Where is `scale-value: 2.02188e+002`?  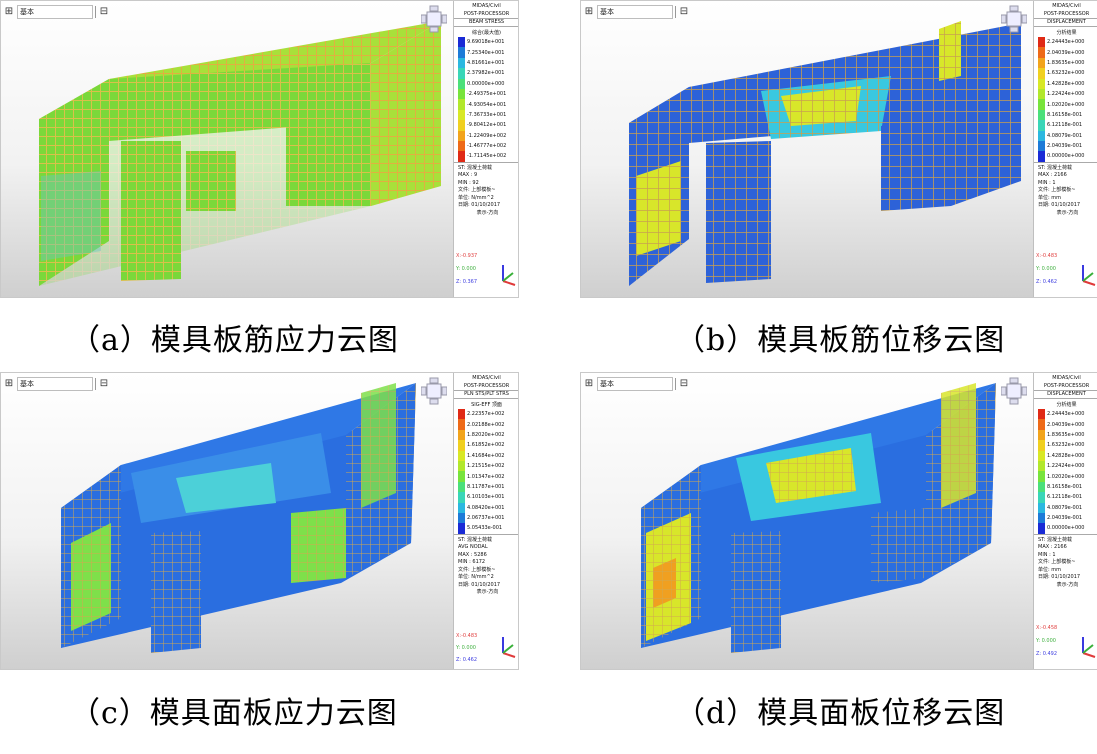 scale-value: 2.02188e+002 is located at coordinates (486, 424).